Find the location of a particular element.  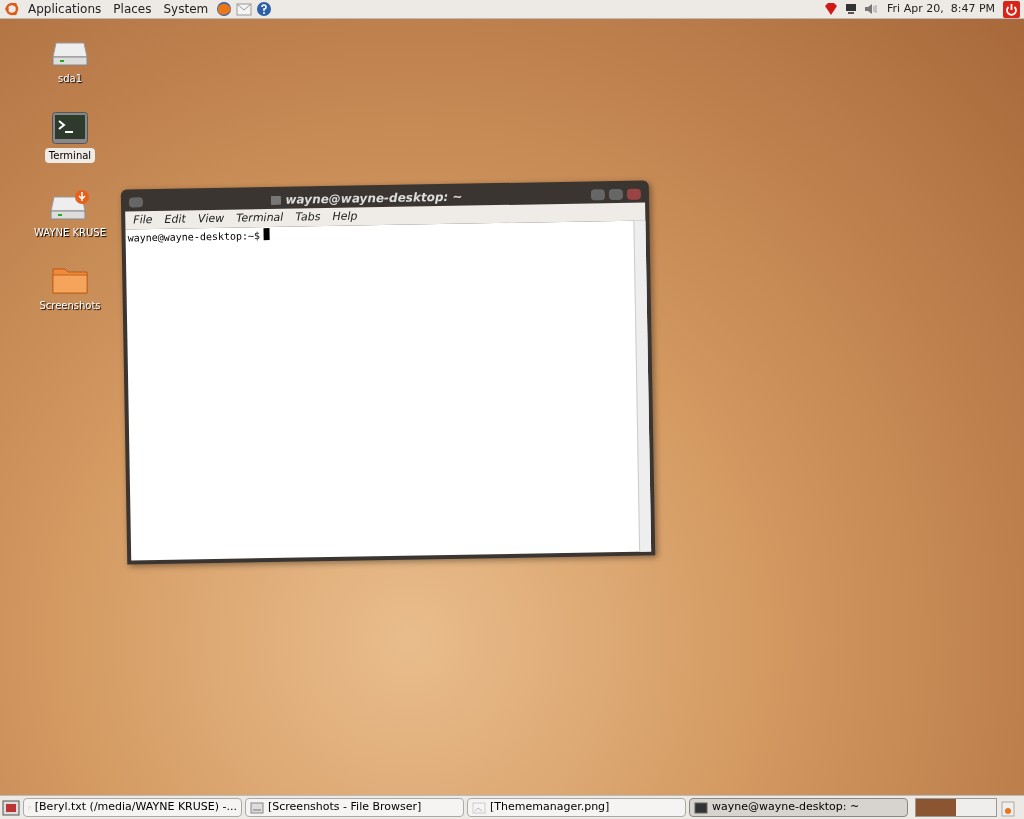

maximize-button is located at coordinates (615, 194).